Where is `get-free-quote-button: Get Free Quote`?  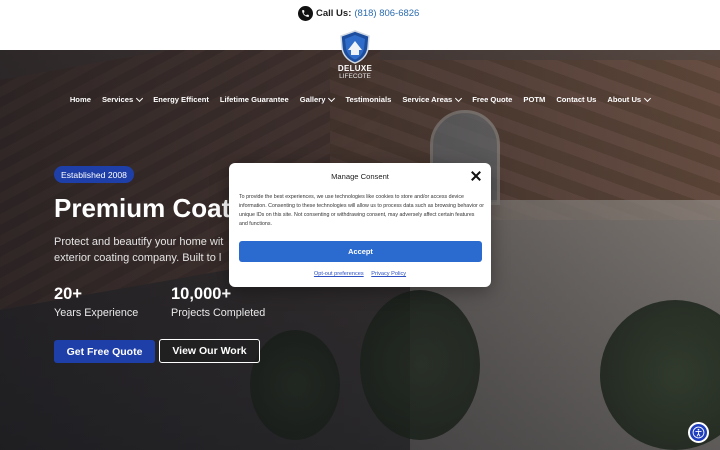 get-free-quote-button: Get Free Quote is located at coordinates (104, 351).